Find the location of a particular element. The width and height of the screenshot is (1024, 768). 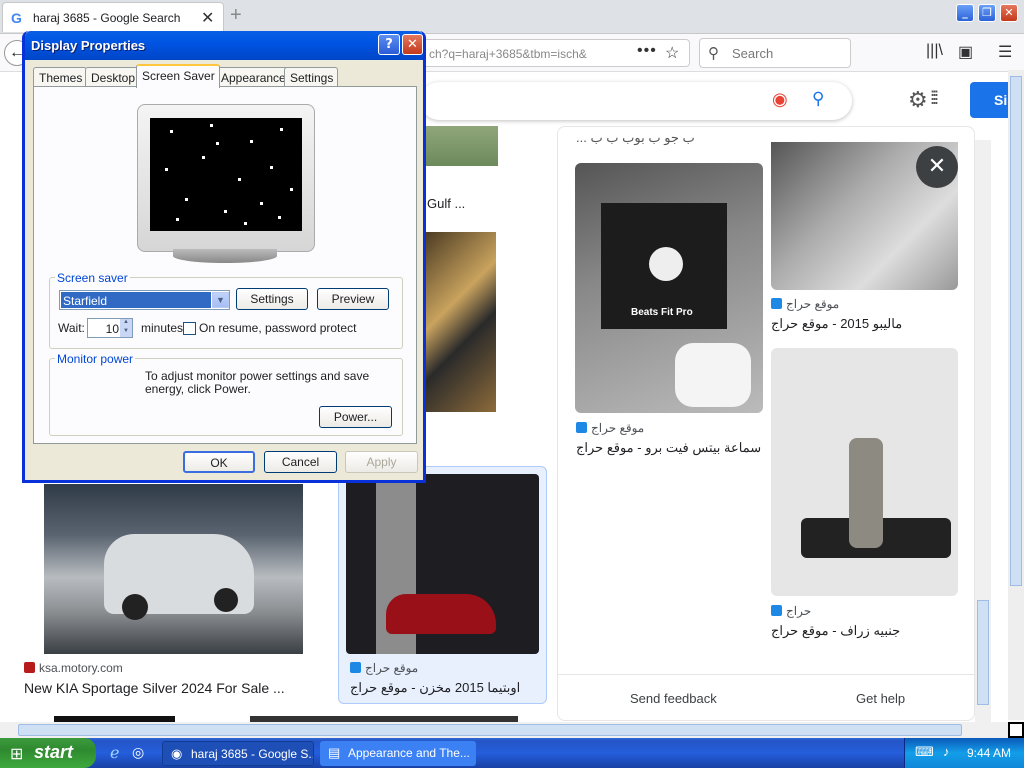

tab-title: haraj 3685 - Google Search is located at coordinates (107, 18).